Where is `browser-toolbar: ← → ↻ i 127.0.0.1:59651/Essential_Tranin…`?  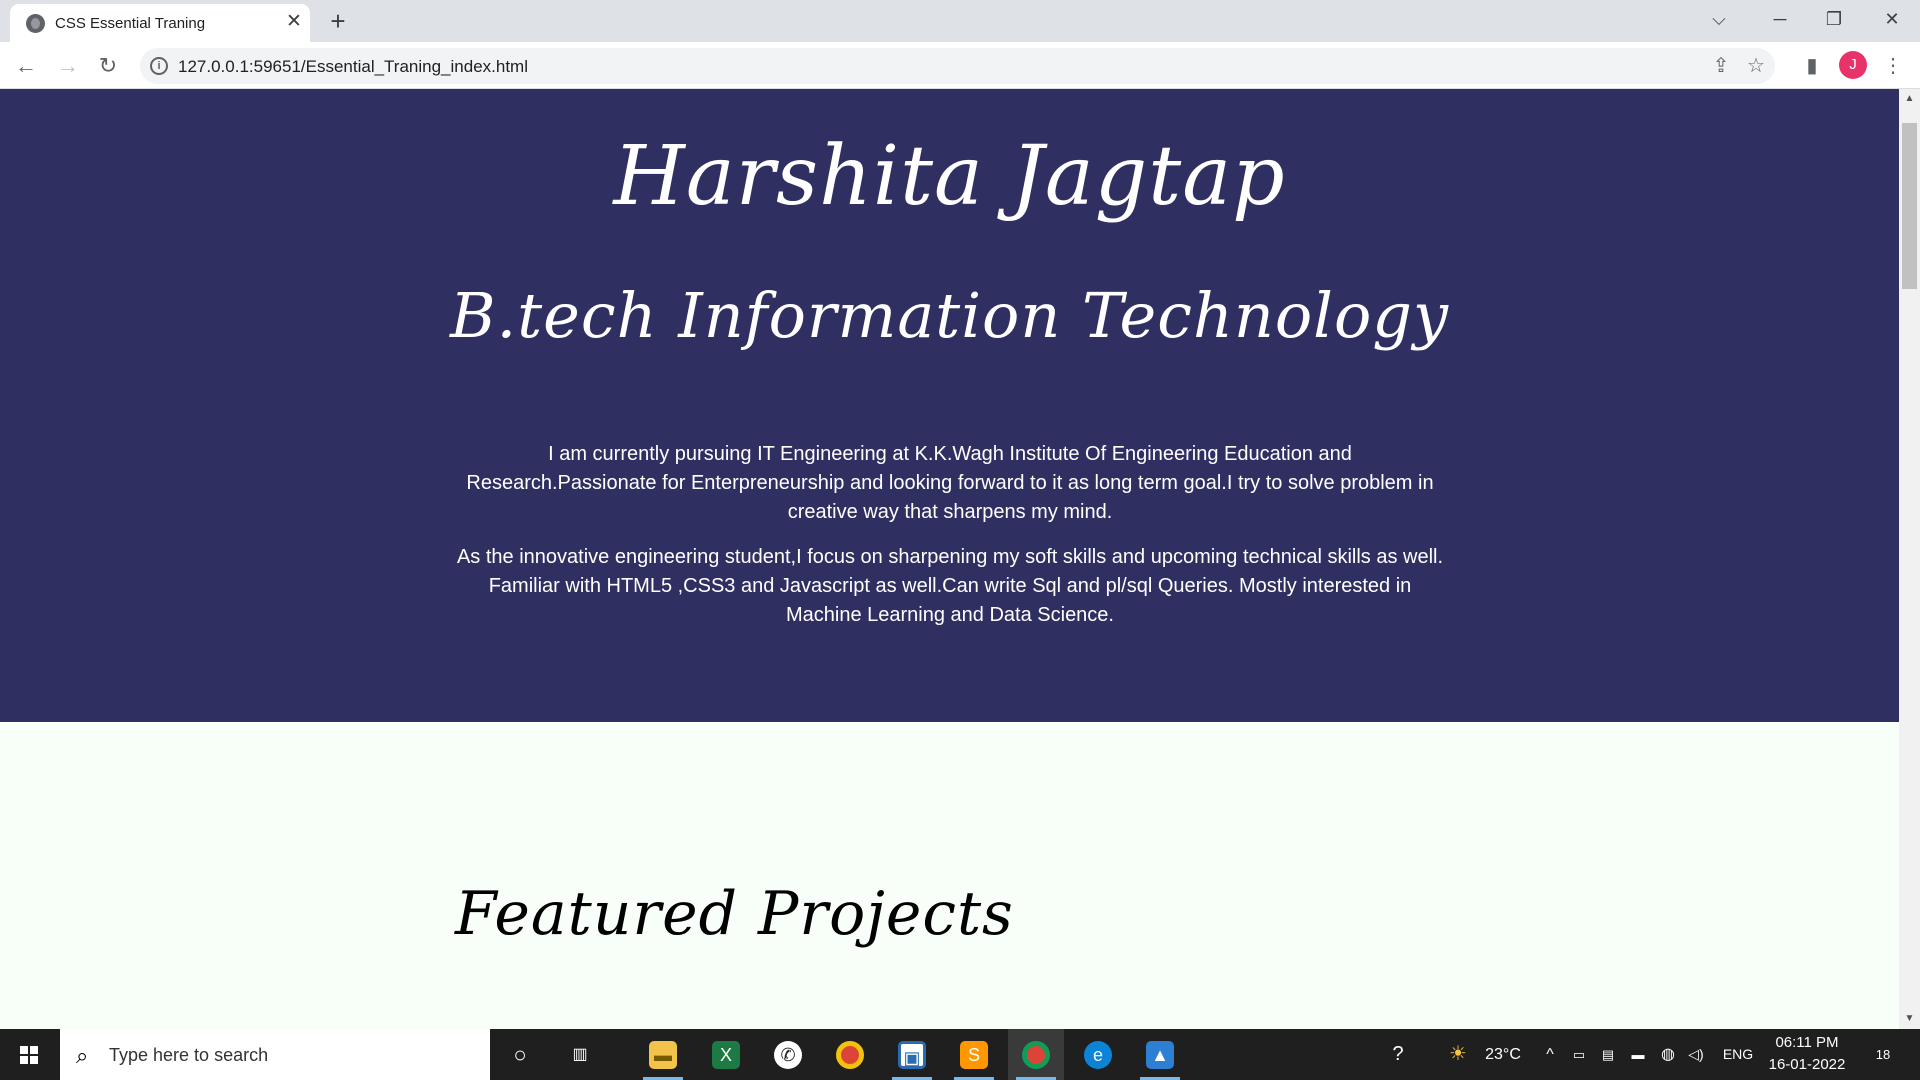 browser-toolbar: ← → ↻ i 127.0.0.1:59651/Essential_Tranin… is located at coordinates (960, 65).